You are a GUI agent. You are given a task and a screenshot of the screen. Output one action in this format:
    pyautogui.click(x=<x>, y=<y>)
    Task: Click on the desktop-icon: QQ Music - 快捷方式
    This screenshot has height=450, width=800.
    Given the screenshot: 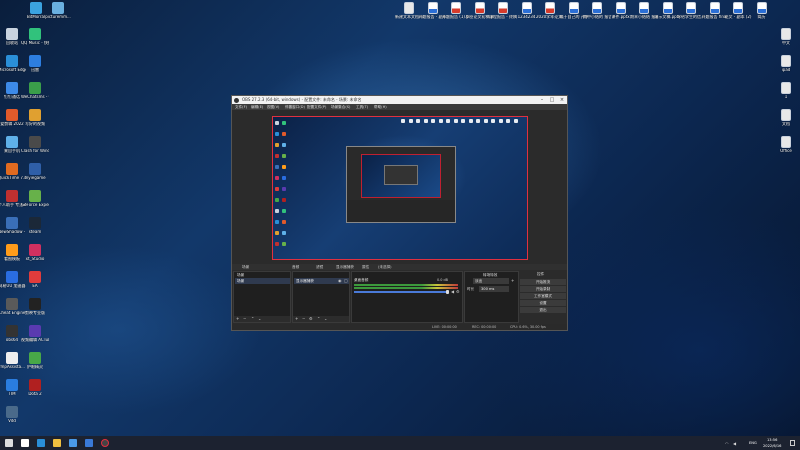 What is the action you would take?
    pyautogui.click(x=35, y=37)
    